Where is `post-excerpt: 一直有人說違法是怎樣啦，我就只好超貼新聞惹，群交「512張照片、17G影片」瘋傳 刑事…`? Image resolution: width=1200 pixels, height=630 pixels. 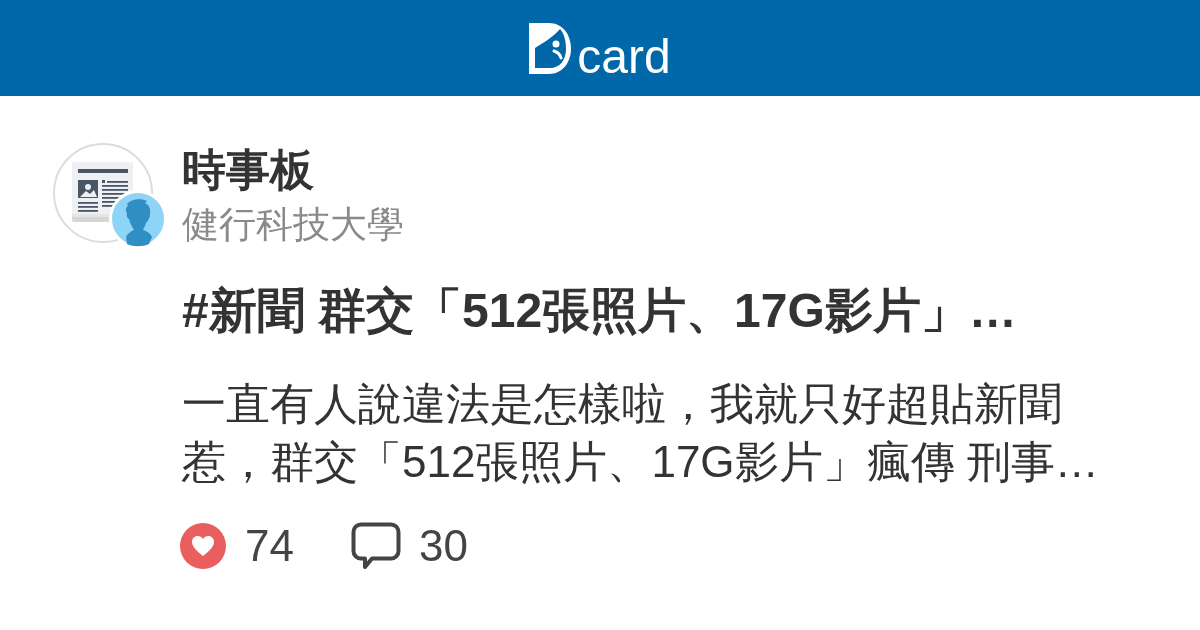
post-excerpt: 一直有人說違法是怎樣啦，我就只好超貼新聞惹，群交「512張照片、17G影片」瘋傳 刑事… is located at coordinates (640, 433).